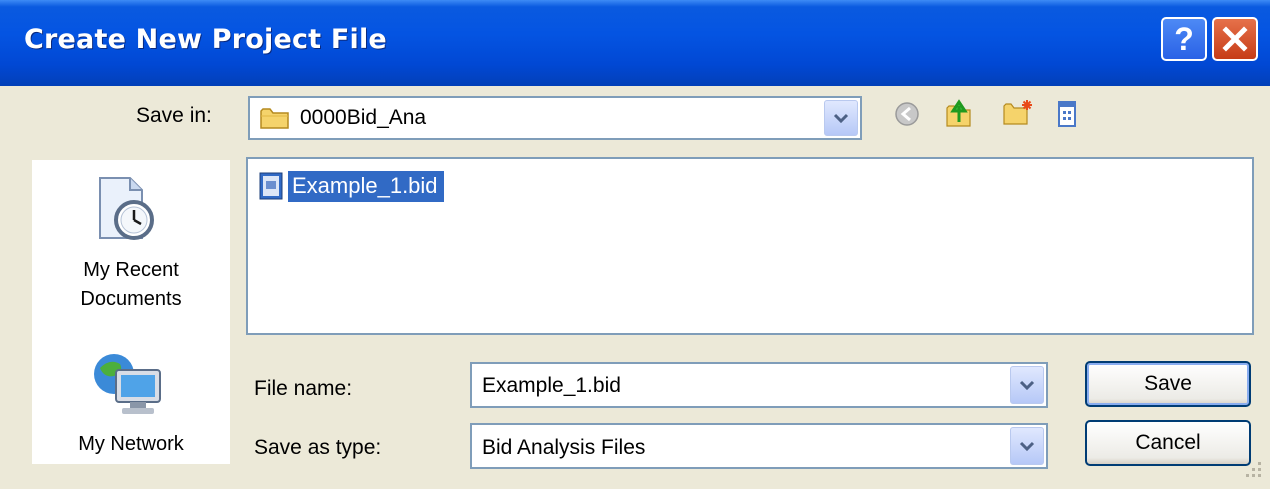  Describe the element at coordinates (1168, 384) in the screenshot. I see `save-button: Save` at that location.